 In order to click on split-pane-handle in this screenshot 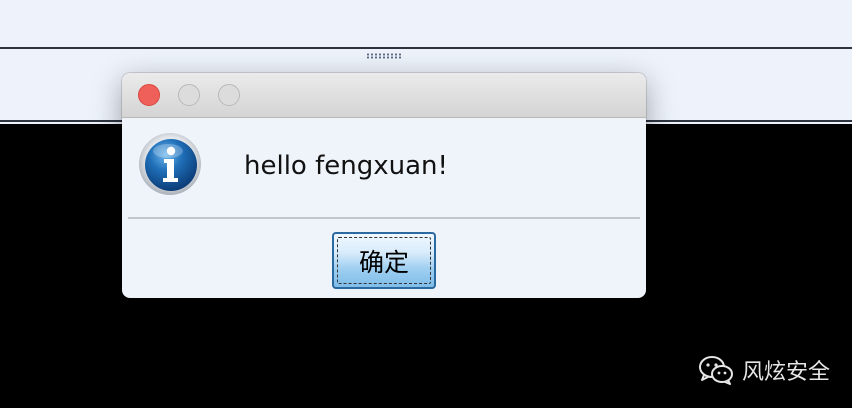, I will do `click(384, 56)`.